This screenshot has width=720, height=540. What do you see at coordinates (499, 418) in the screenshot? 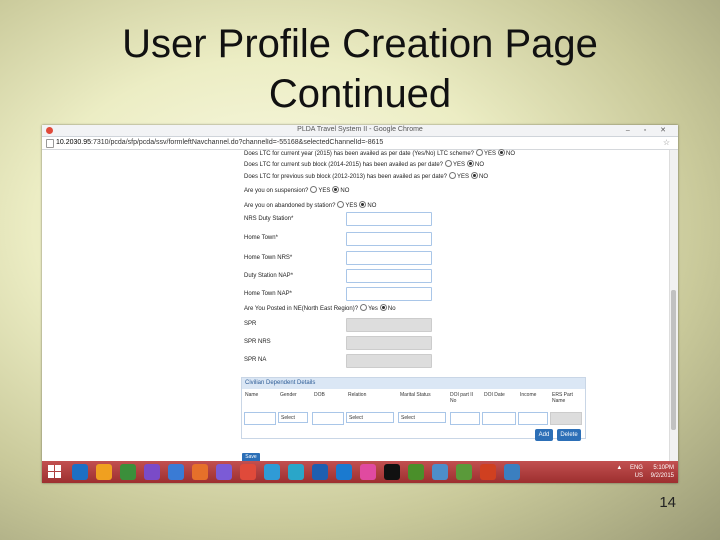
I see `doi-date-input` at bounding box center [499, 418].